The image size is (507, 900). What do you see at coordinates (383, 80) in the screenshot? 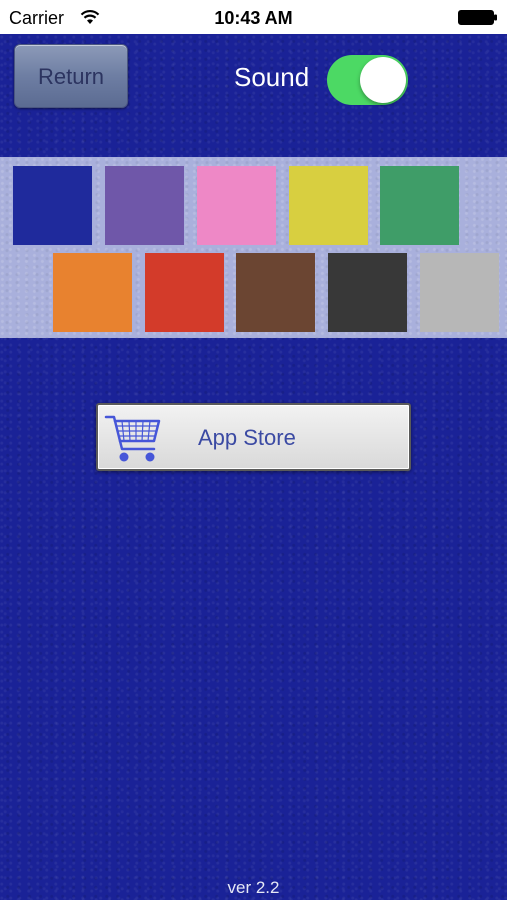
I see `toggle-knob` at bounding box center [383, 80].